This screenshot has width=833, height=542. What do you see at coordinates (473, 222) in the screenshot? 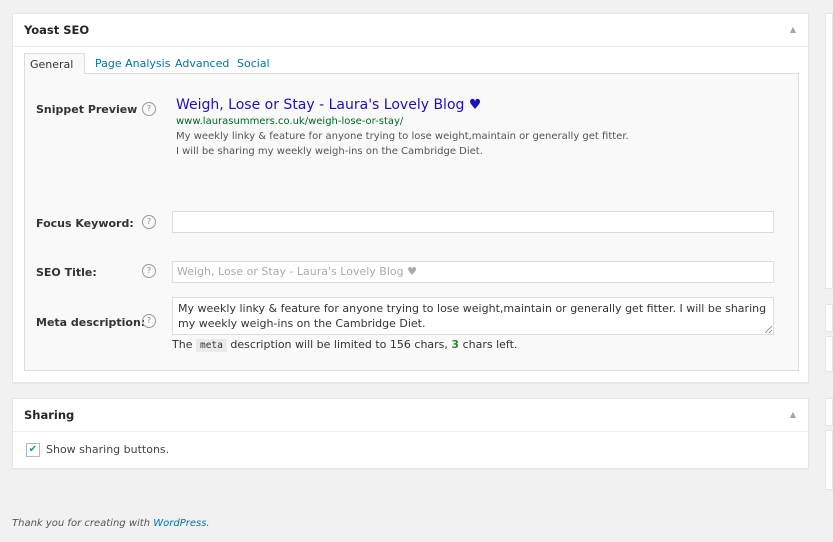
I see `focus-keyword-input` at bounding box center [473, 222].